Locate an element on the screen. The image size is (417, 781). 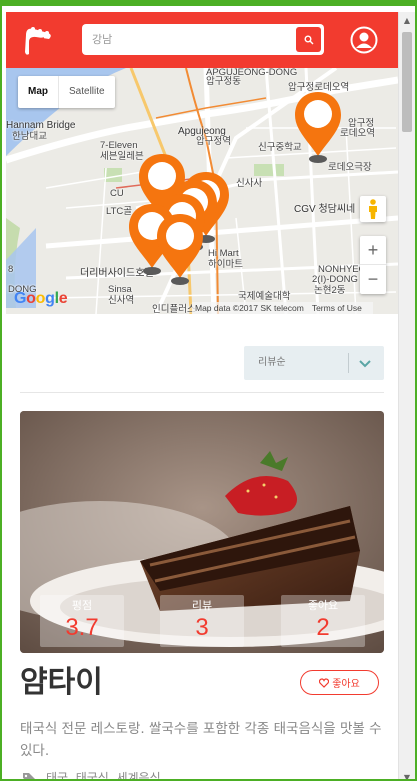
like-button: 좋아요 is located at coordinates (339, 682).